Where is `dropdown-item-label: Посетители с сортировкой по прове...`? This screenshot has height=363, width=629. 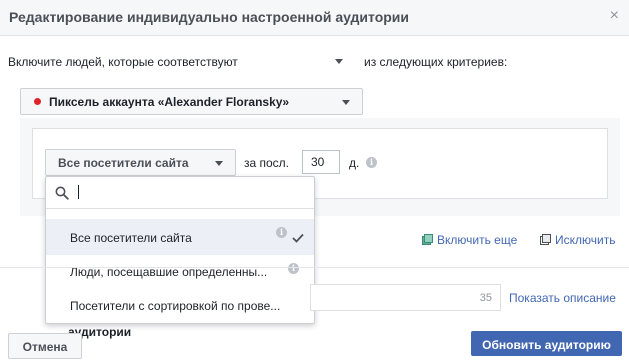
dropdown-item-label: Посетители с сортировкой по прове... is located at coordinates (175, 306).